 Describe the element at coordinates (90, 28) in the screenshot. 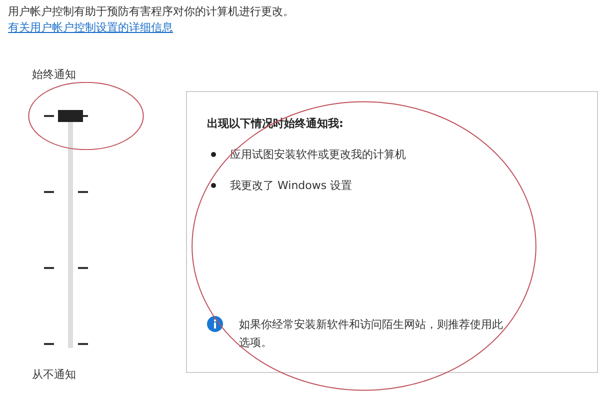

I see `details-link: 有关用户帐户控制设置的详细信息` at that location.